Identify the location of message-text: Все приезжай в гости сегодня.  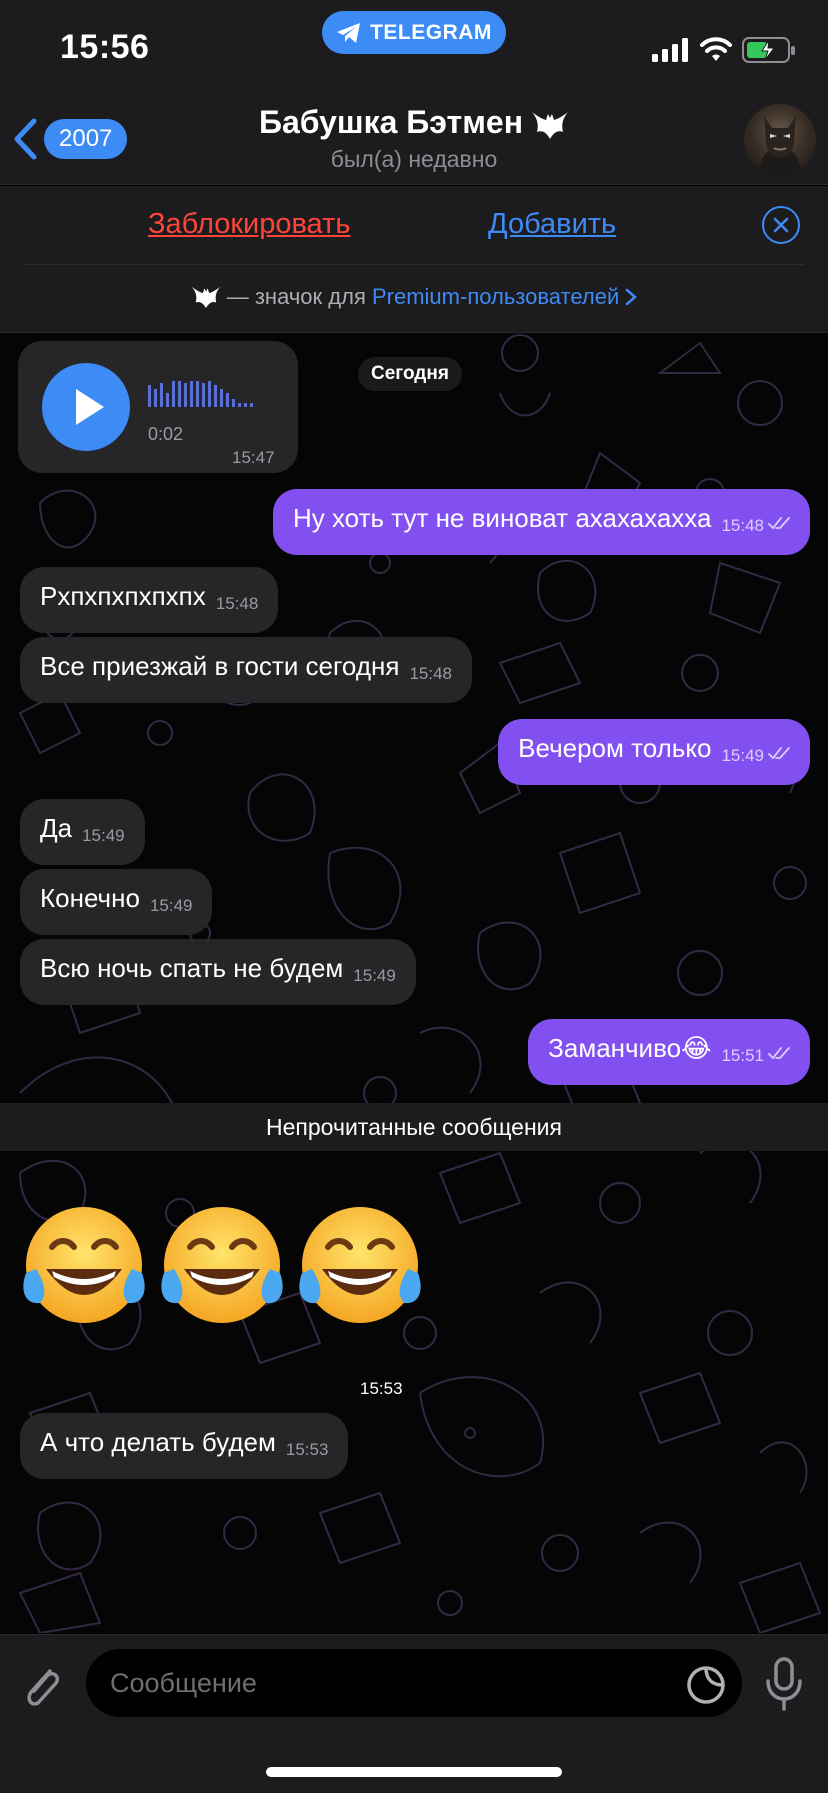
(220, 666).